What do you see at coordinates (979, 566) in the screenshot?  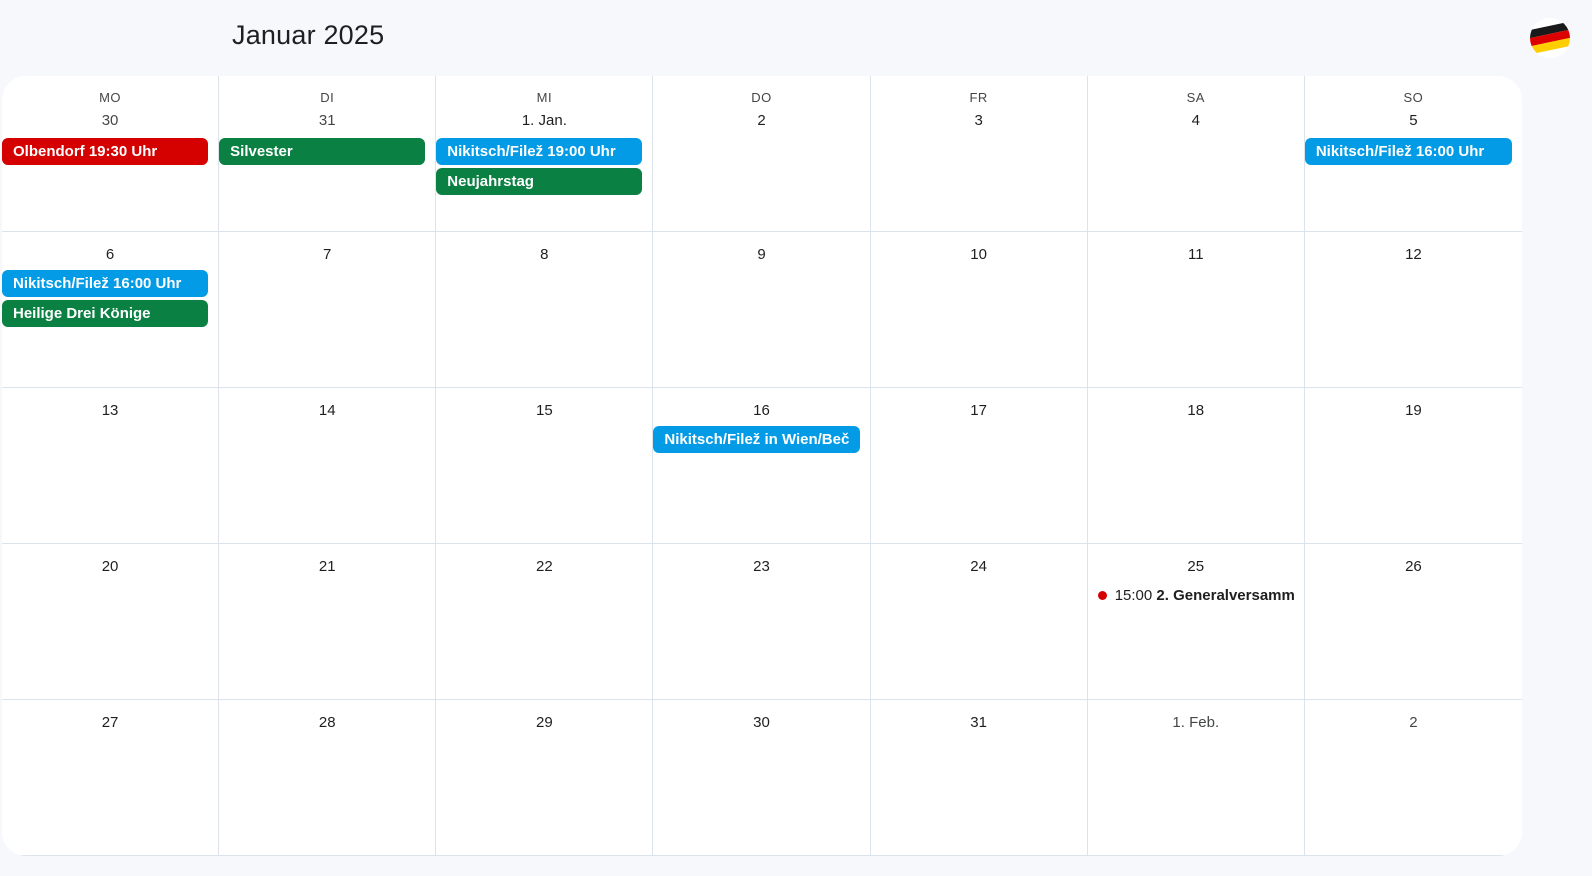 I see `day-number: 24` at bounding box center [979, 566].